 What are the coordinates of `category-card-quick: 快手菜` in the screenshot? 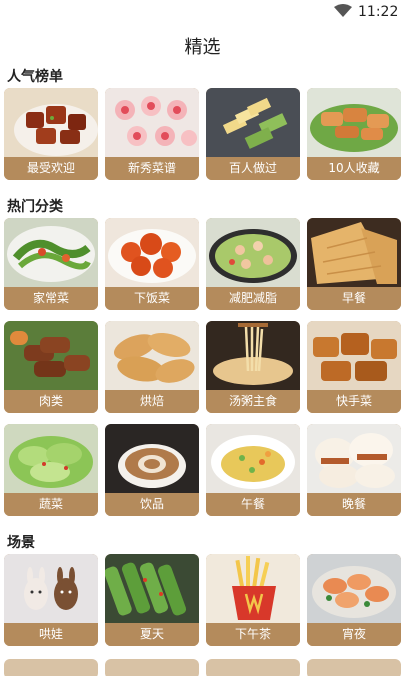 It's located at (354, 367).